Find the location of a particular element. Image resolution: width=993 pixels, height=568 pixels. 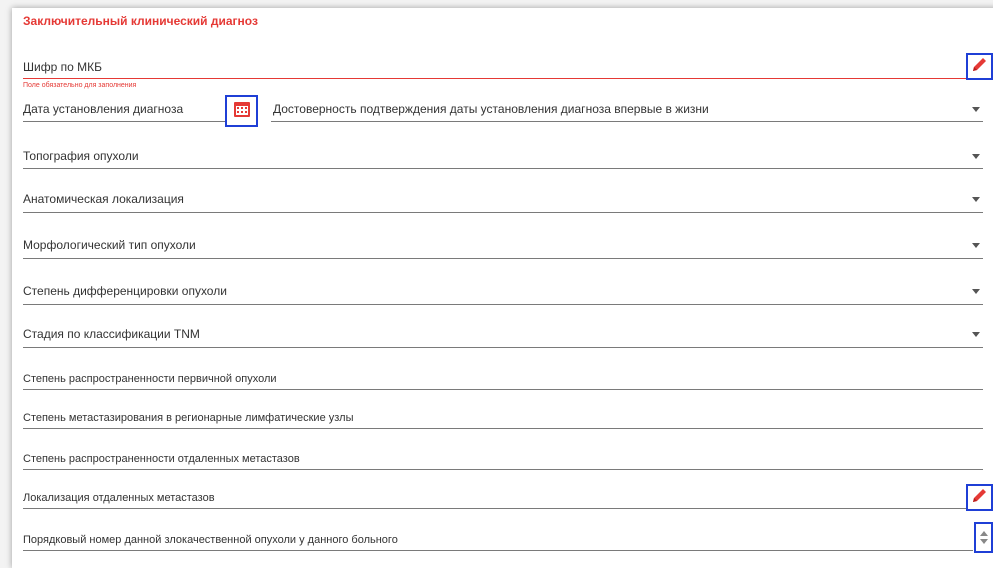

icd-edit-button is located at coordinates (979, 66).